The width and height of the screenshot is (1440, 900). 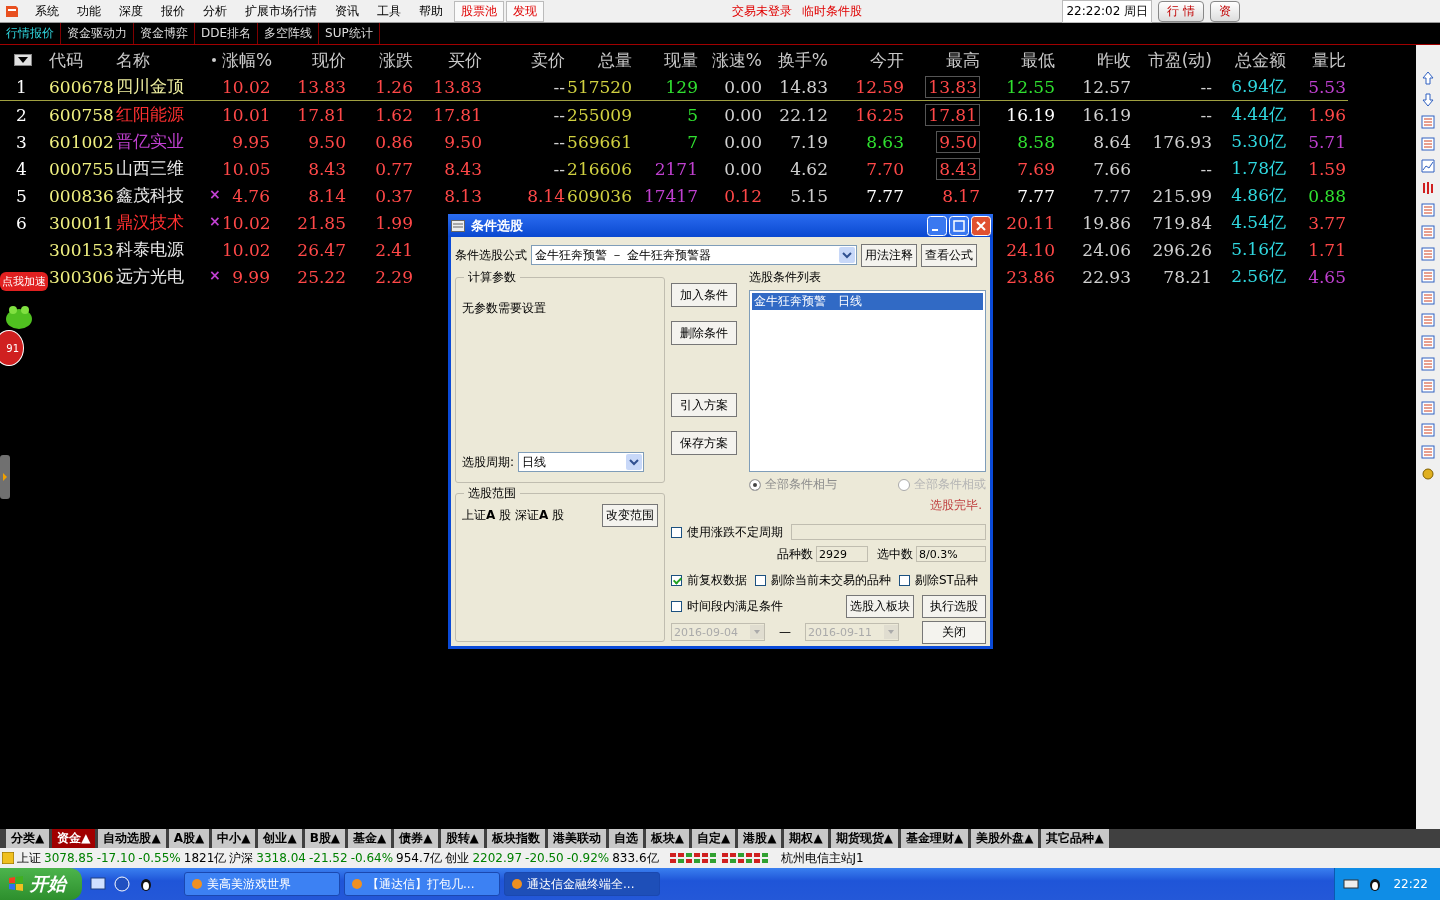 I want to click on notice-link: 交易未登录, so click(x=762, y=11).